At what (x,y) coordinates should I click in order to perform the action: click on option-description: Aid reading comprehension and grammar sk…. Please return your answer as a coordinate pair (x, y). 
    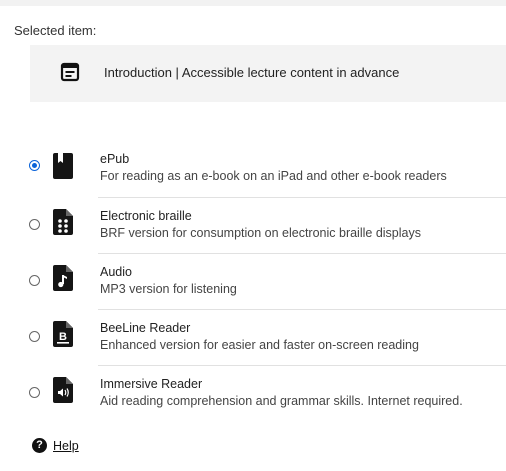
    Looking at the image, I should click on (281, 401).